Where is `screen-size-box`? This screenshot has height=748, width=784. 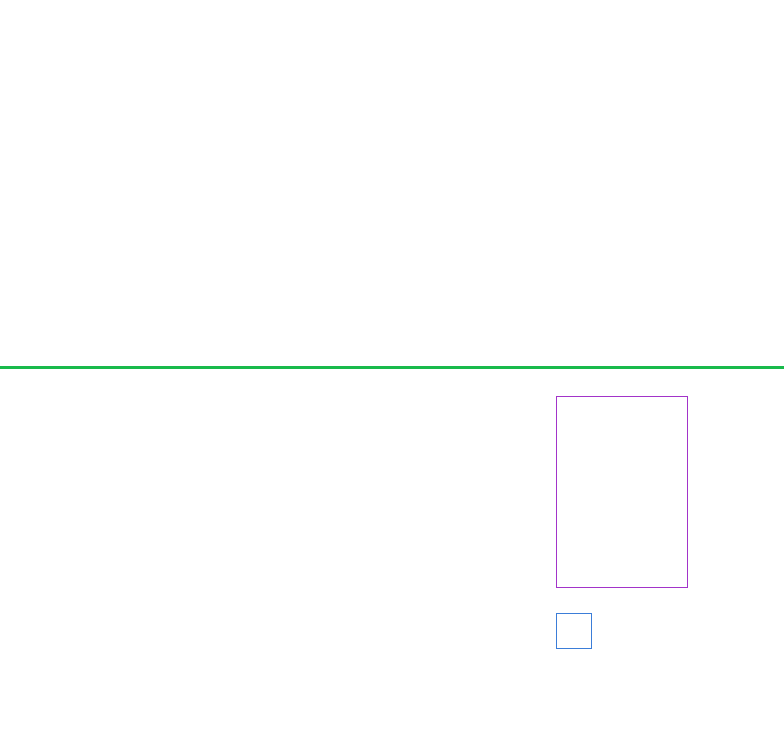
screen-size-box is located at coordinates (574, 631).